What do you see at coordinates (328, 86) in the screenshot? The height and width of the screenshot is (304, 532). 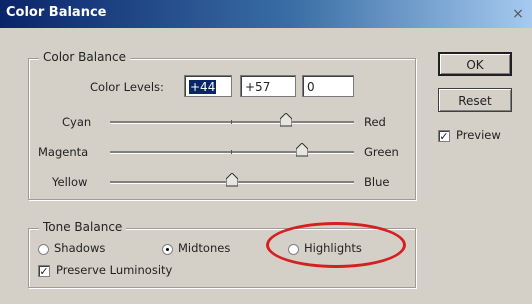 I see `color-level-3-input: 0` at bounding box center [328, 86].